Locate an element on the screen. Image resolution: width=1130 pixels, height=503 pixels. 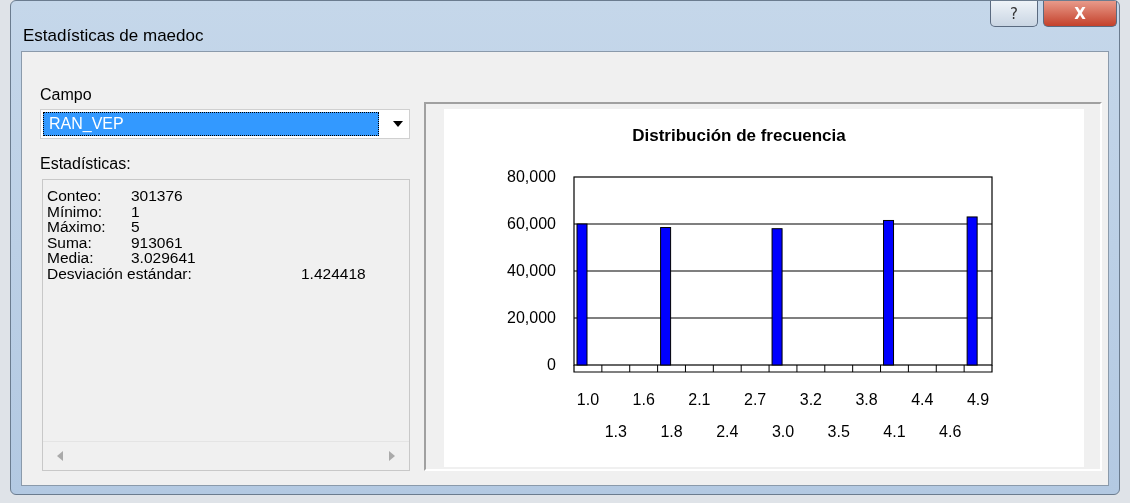
statistic-value: 5 is located at coordinates (135, 227).